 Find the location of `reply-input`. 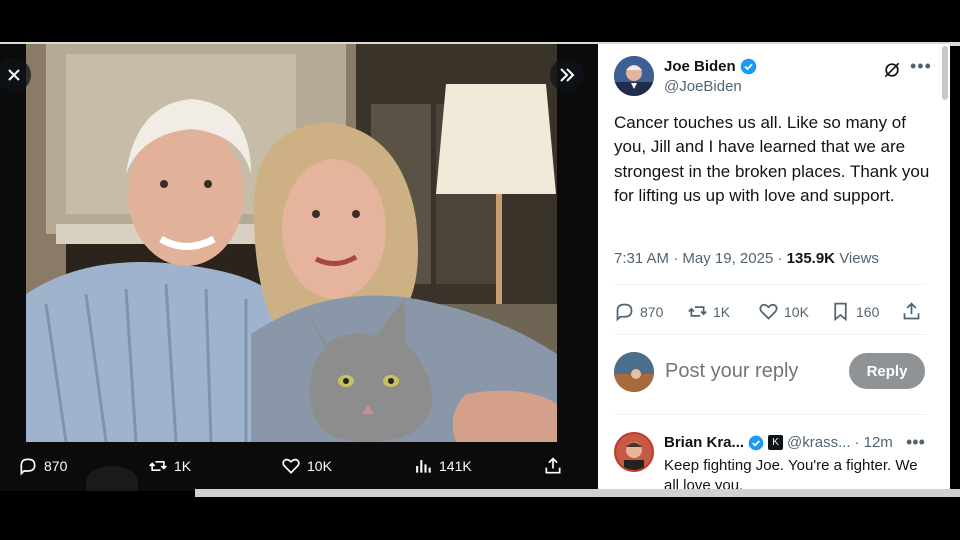

reply-input is located at coordinates (755, 371).